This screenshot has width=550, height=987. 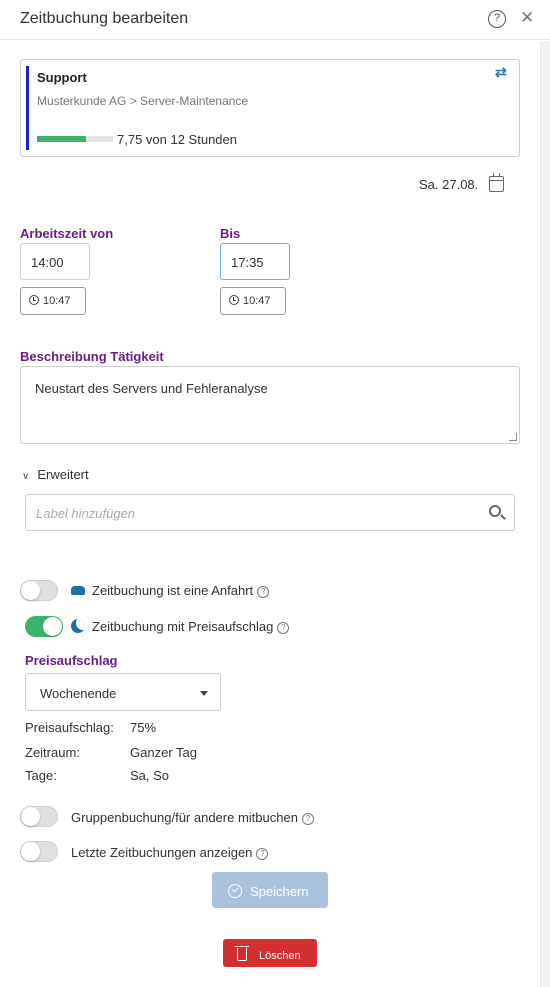 What do you see at coordinates (123, 692) in the screenshot?
I see `surcharge-select: Wochenende` at bounding box center [123, 692].